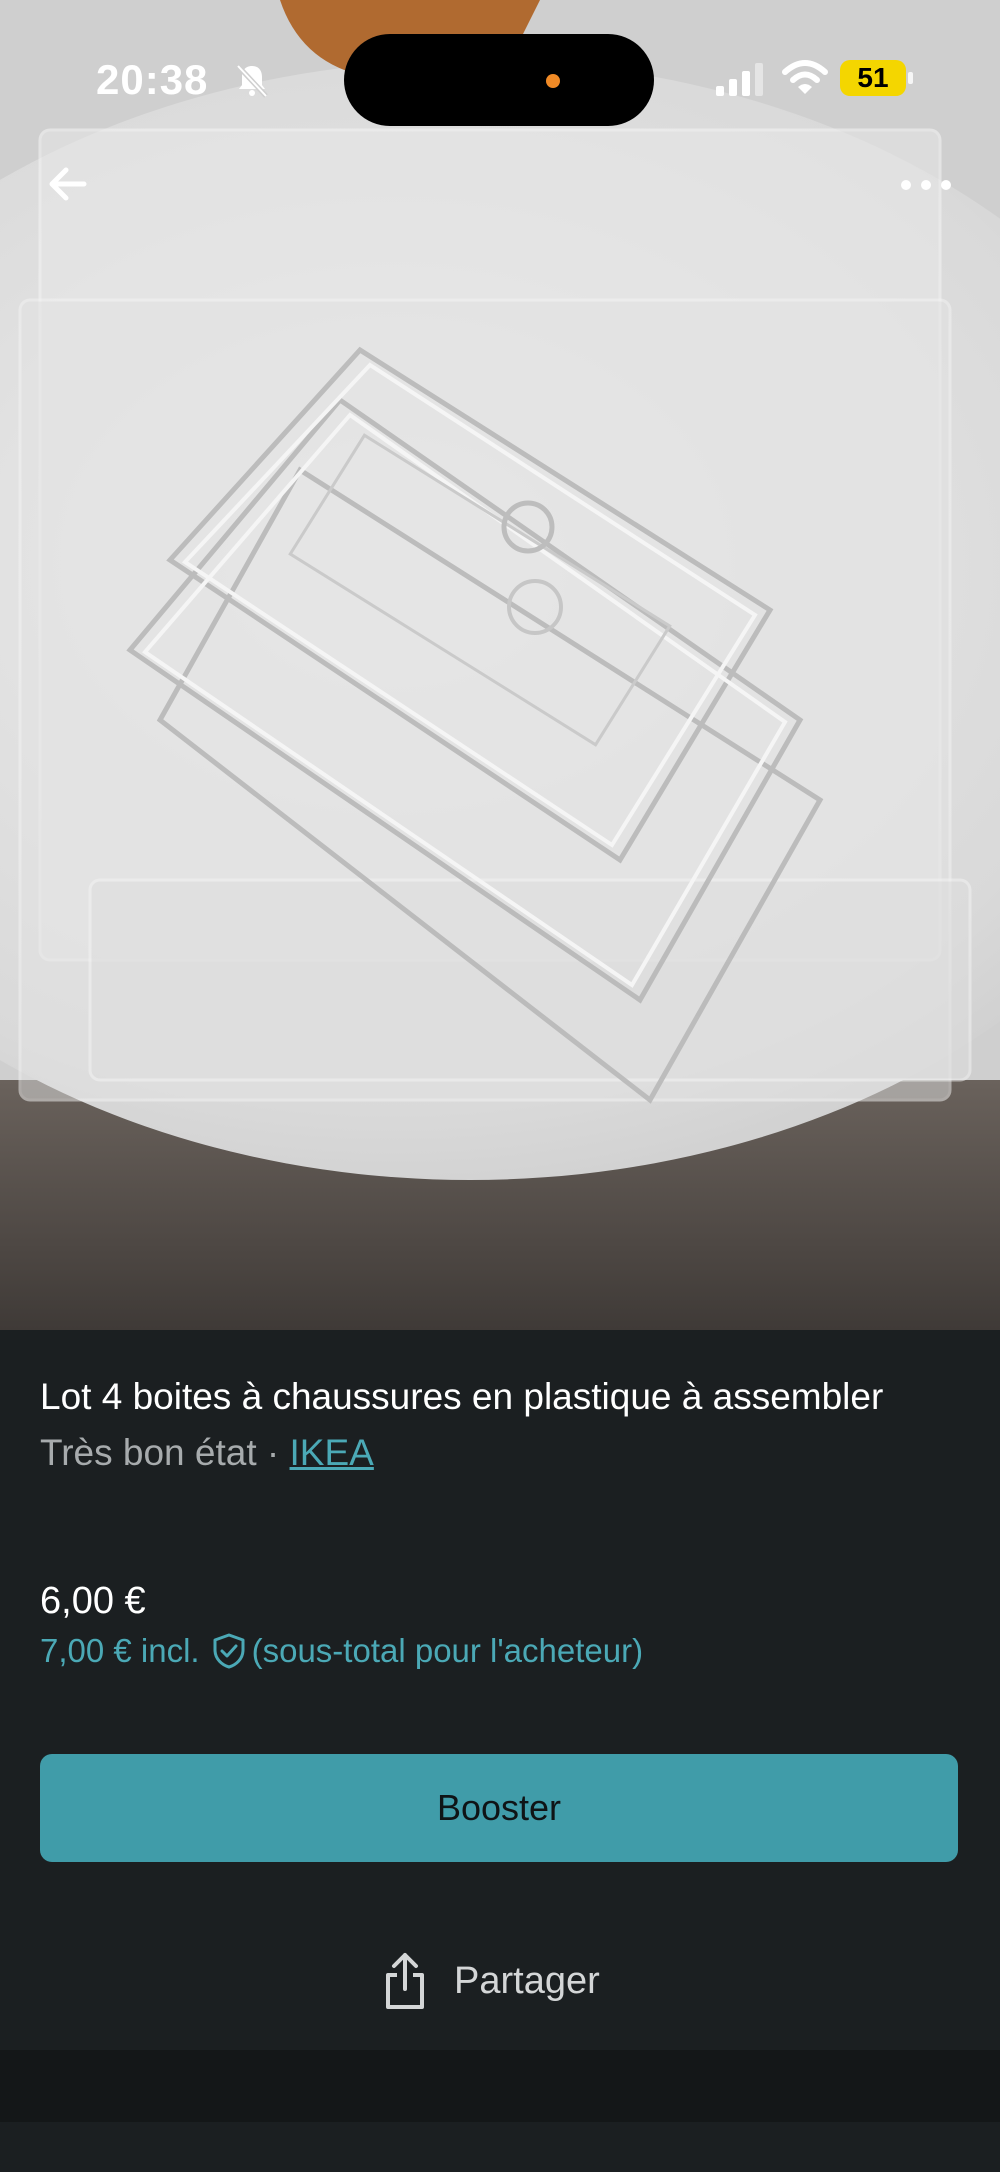 This screenshot has width=1000, height=2172. Describe the element at coordinates (148, 1452) in the screenshot. I see `listing-condition: Très bon état` at that location.